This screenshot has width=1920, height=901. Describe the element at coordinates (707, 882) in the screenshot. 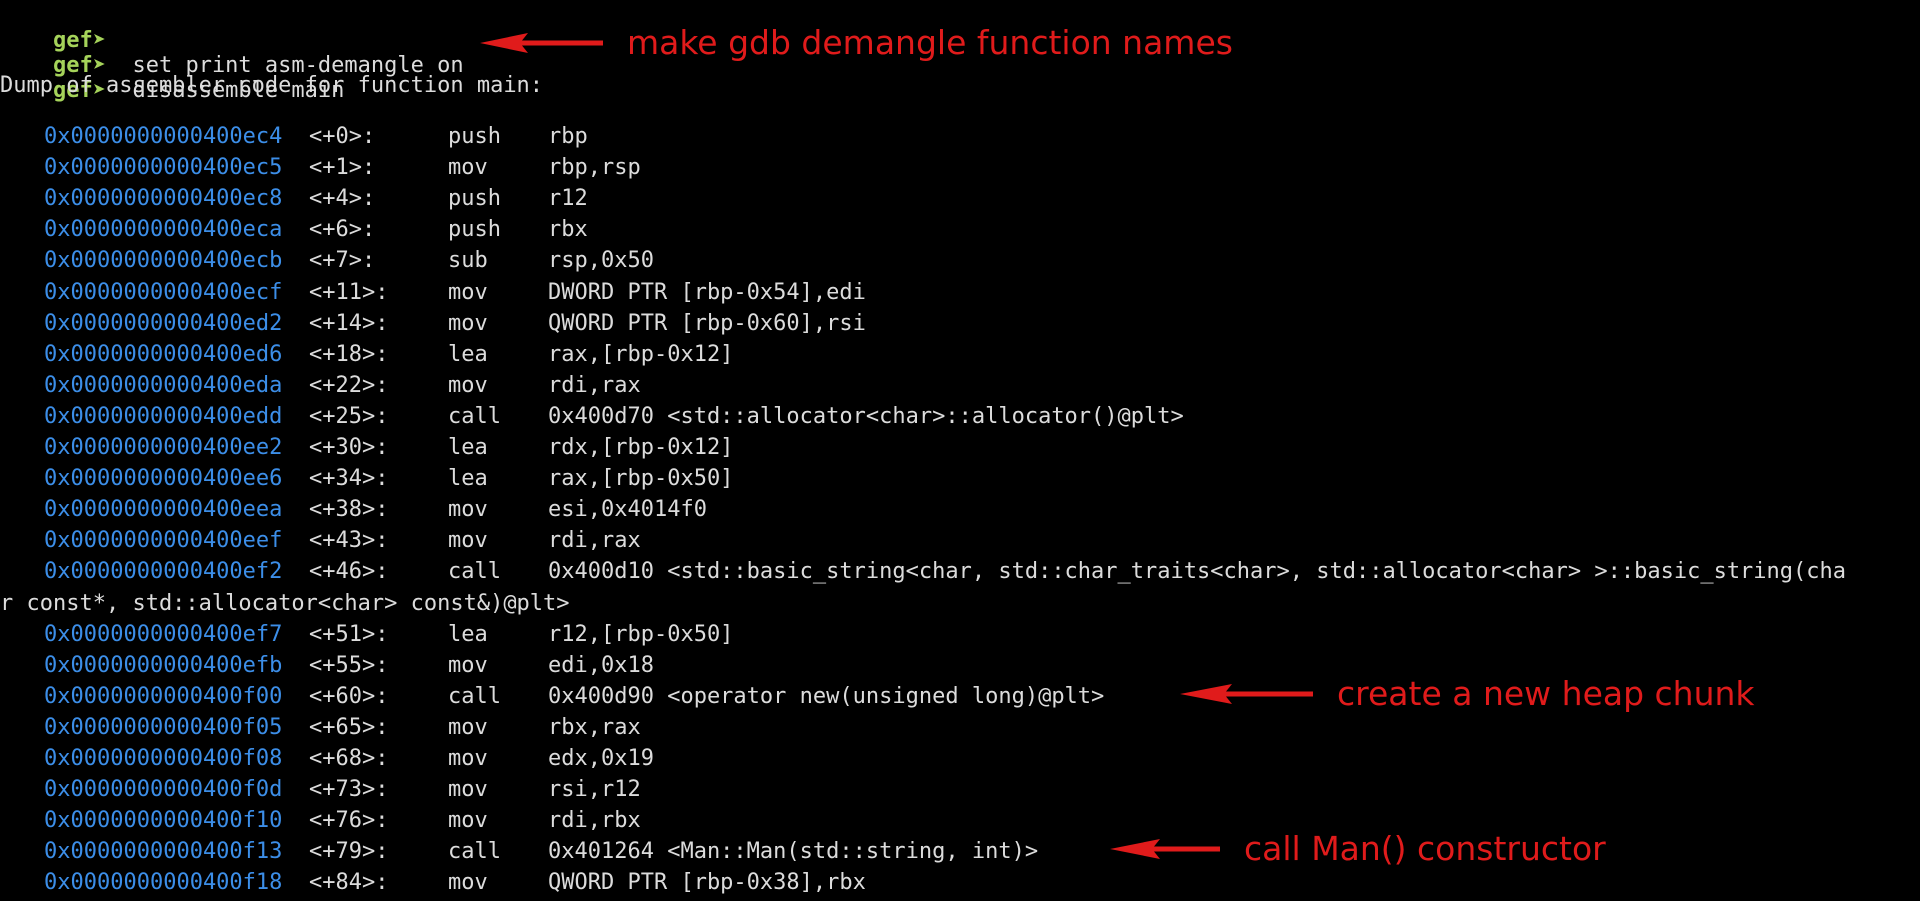

I see `asm-operands: QWORD PTR [rbp-0x38],rbx` at that location.